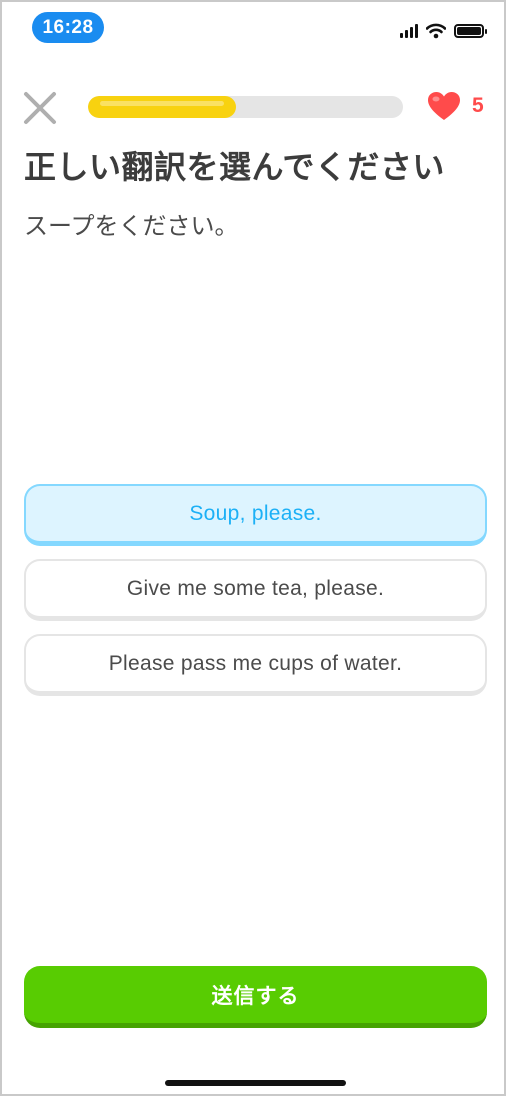 The height and width of the screenshot is (1096, 506). I want to click on battery-icon, so click(470, 31).